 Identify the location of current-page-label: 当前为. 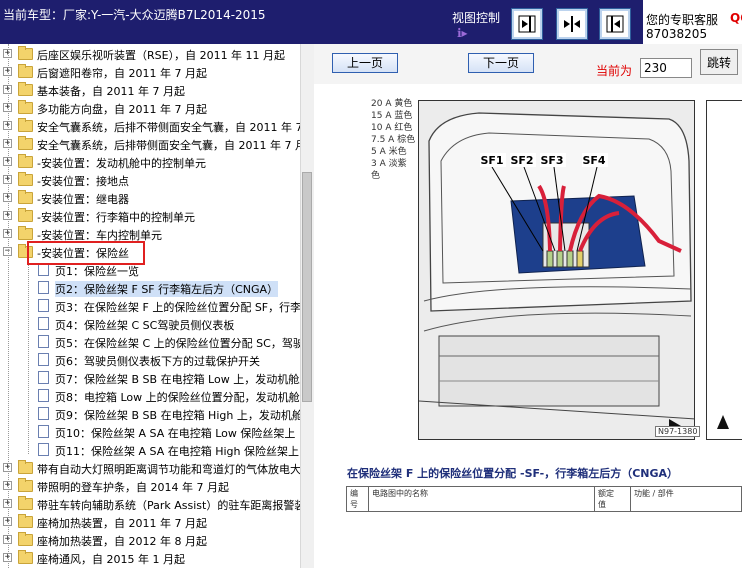
(614, 71).